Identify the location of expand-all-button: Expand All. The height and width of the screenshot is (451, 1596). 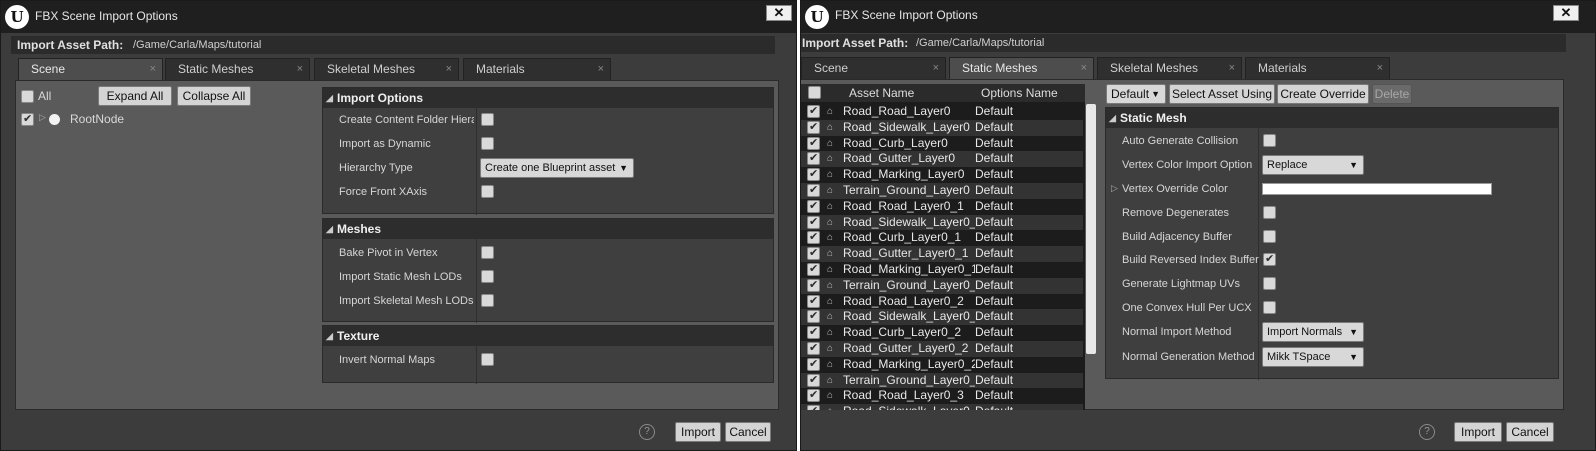
(135, 96).